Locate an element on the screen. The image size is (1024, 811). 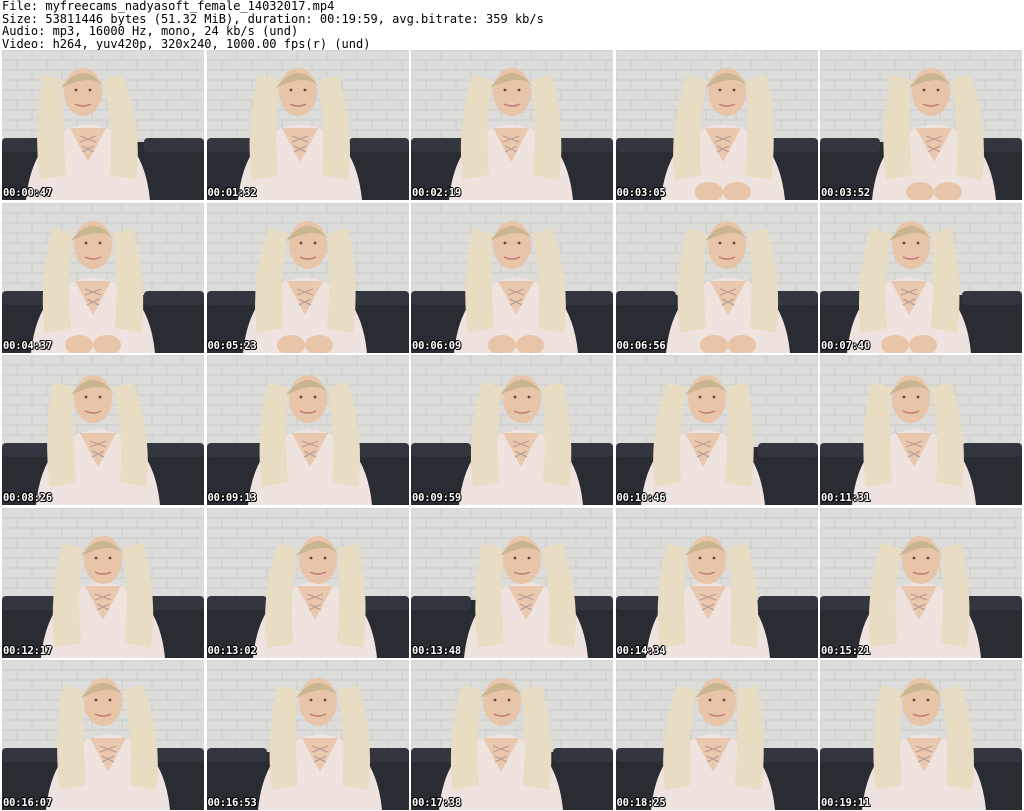
video-frame-thumbnail: 00:13:02 is located at coordinates (307, 582).